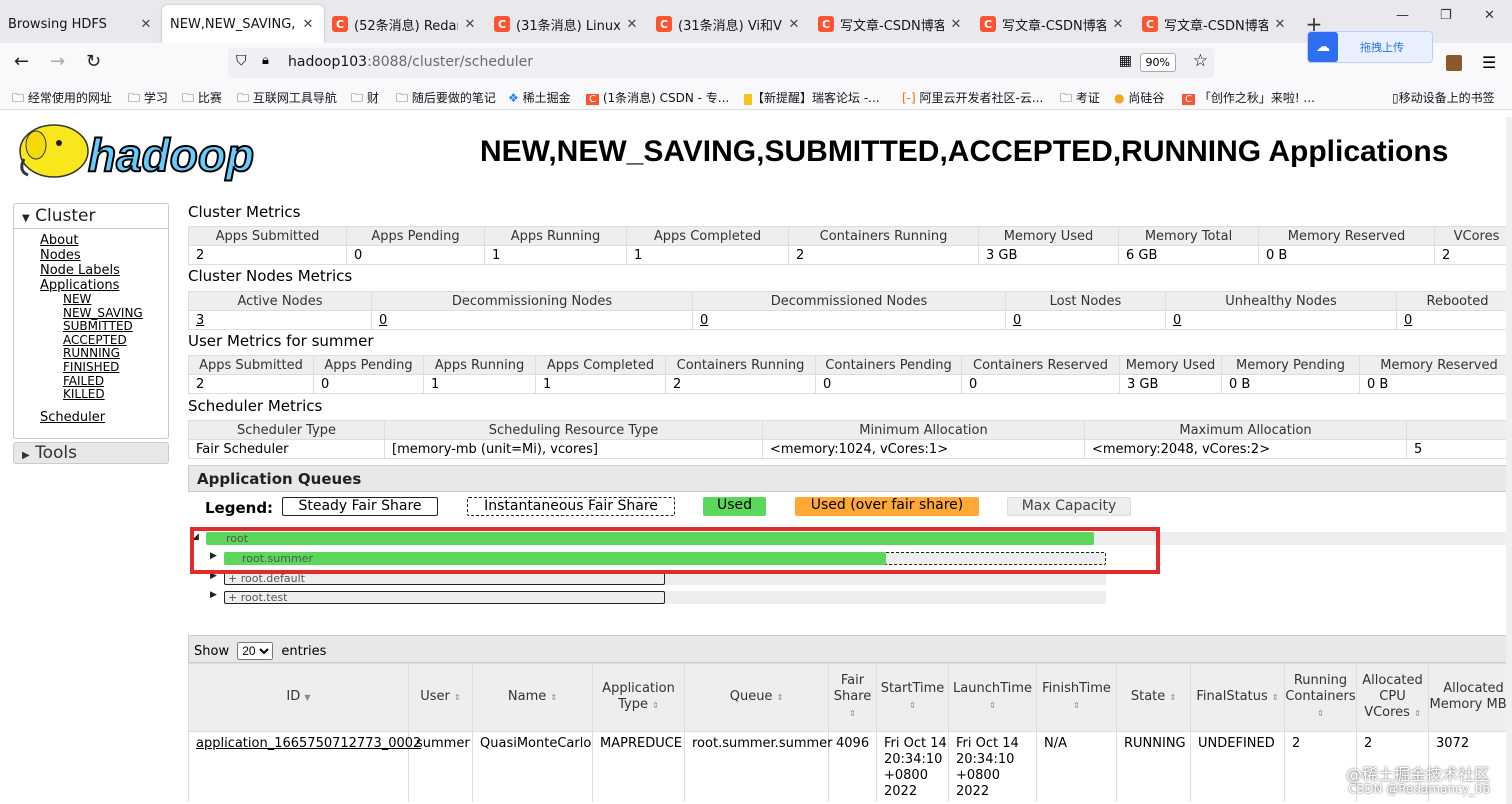 This screenshot has width=1512, height=804. I want to click on column-header-running-containers: Running Containers ⇕, so click(1320, 697).